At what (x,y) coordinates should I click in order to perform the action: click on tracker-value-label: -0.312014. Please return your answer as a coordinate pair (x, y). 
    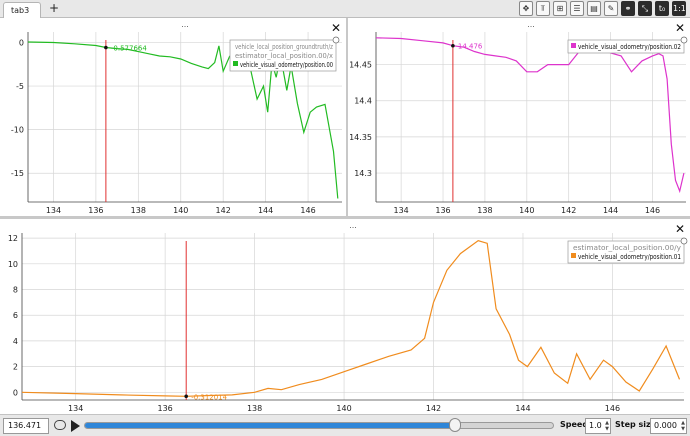
    Looking at the image, I should click on (209, 397).